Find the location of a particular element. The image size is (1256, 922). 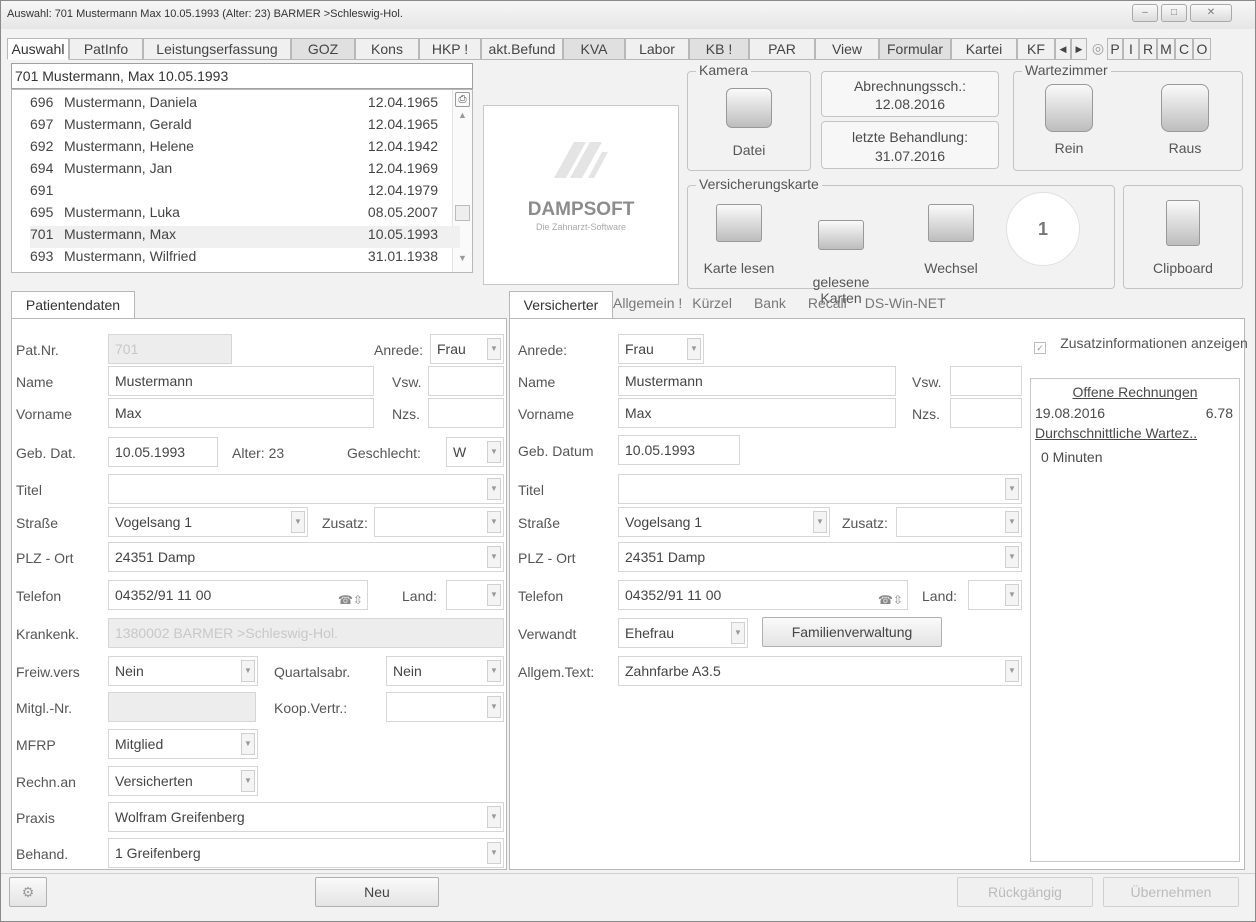

vs-vsw-field is located at coordinates (986, 381).